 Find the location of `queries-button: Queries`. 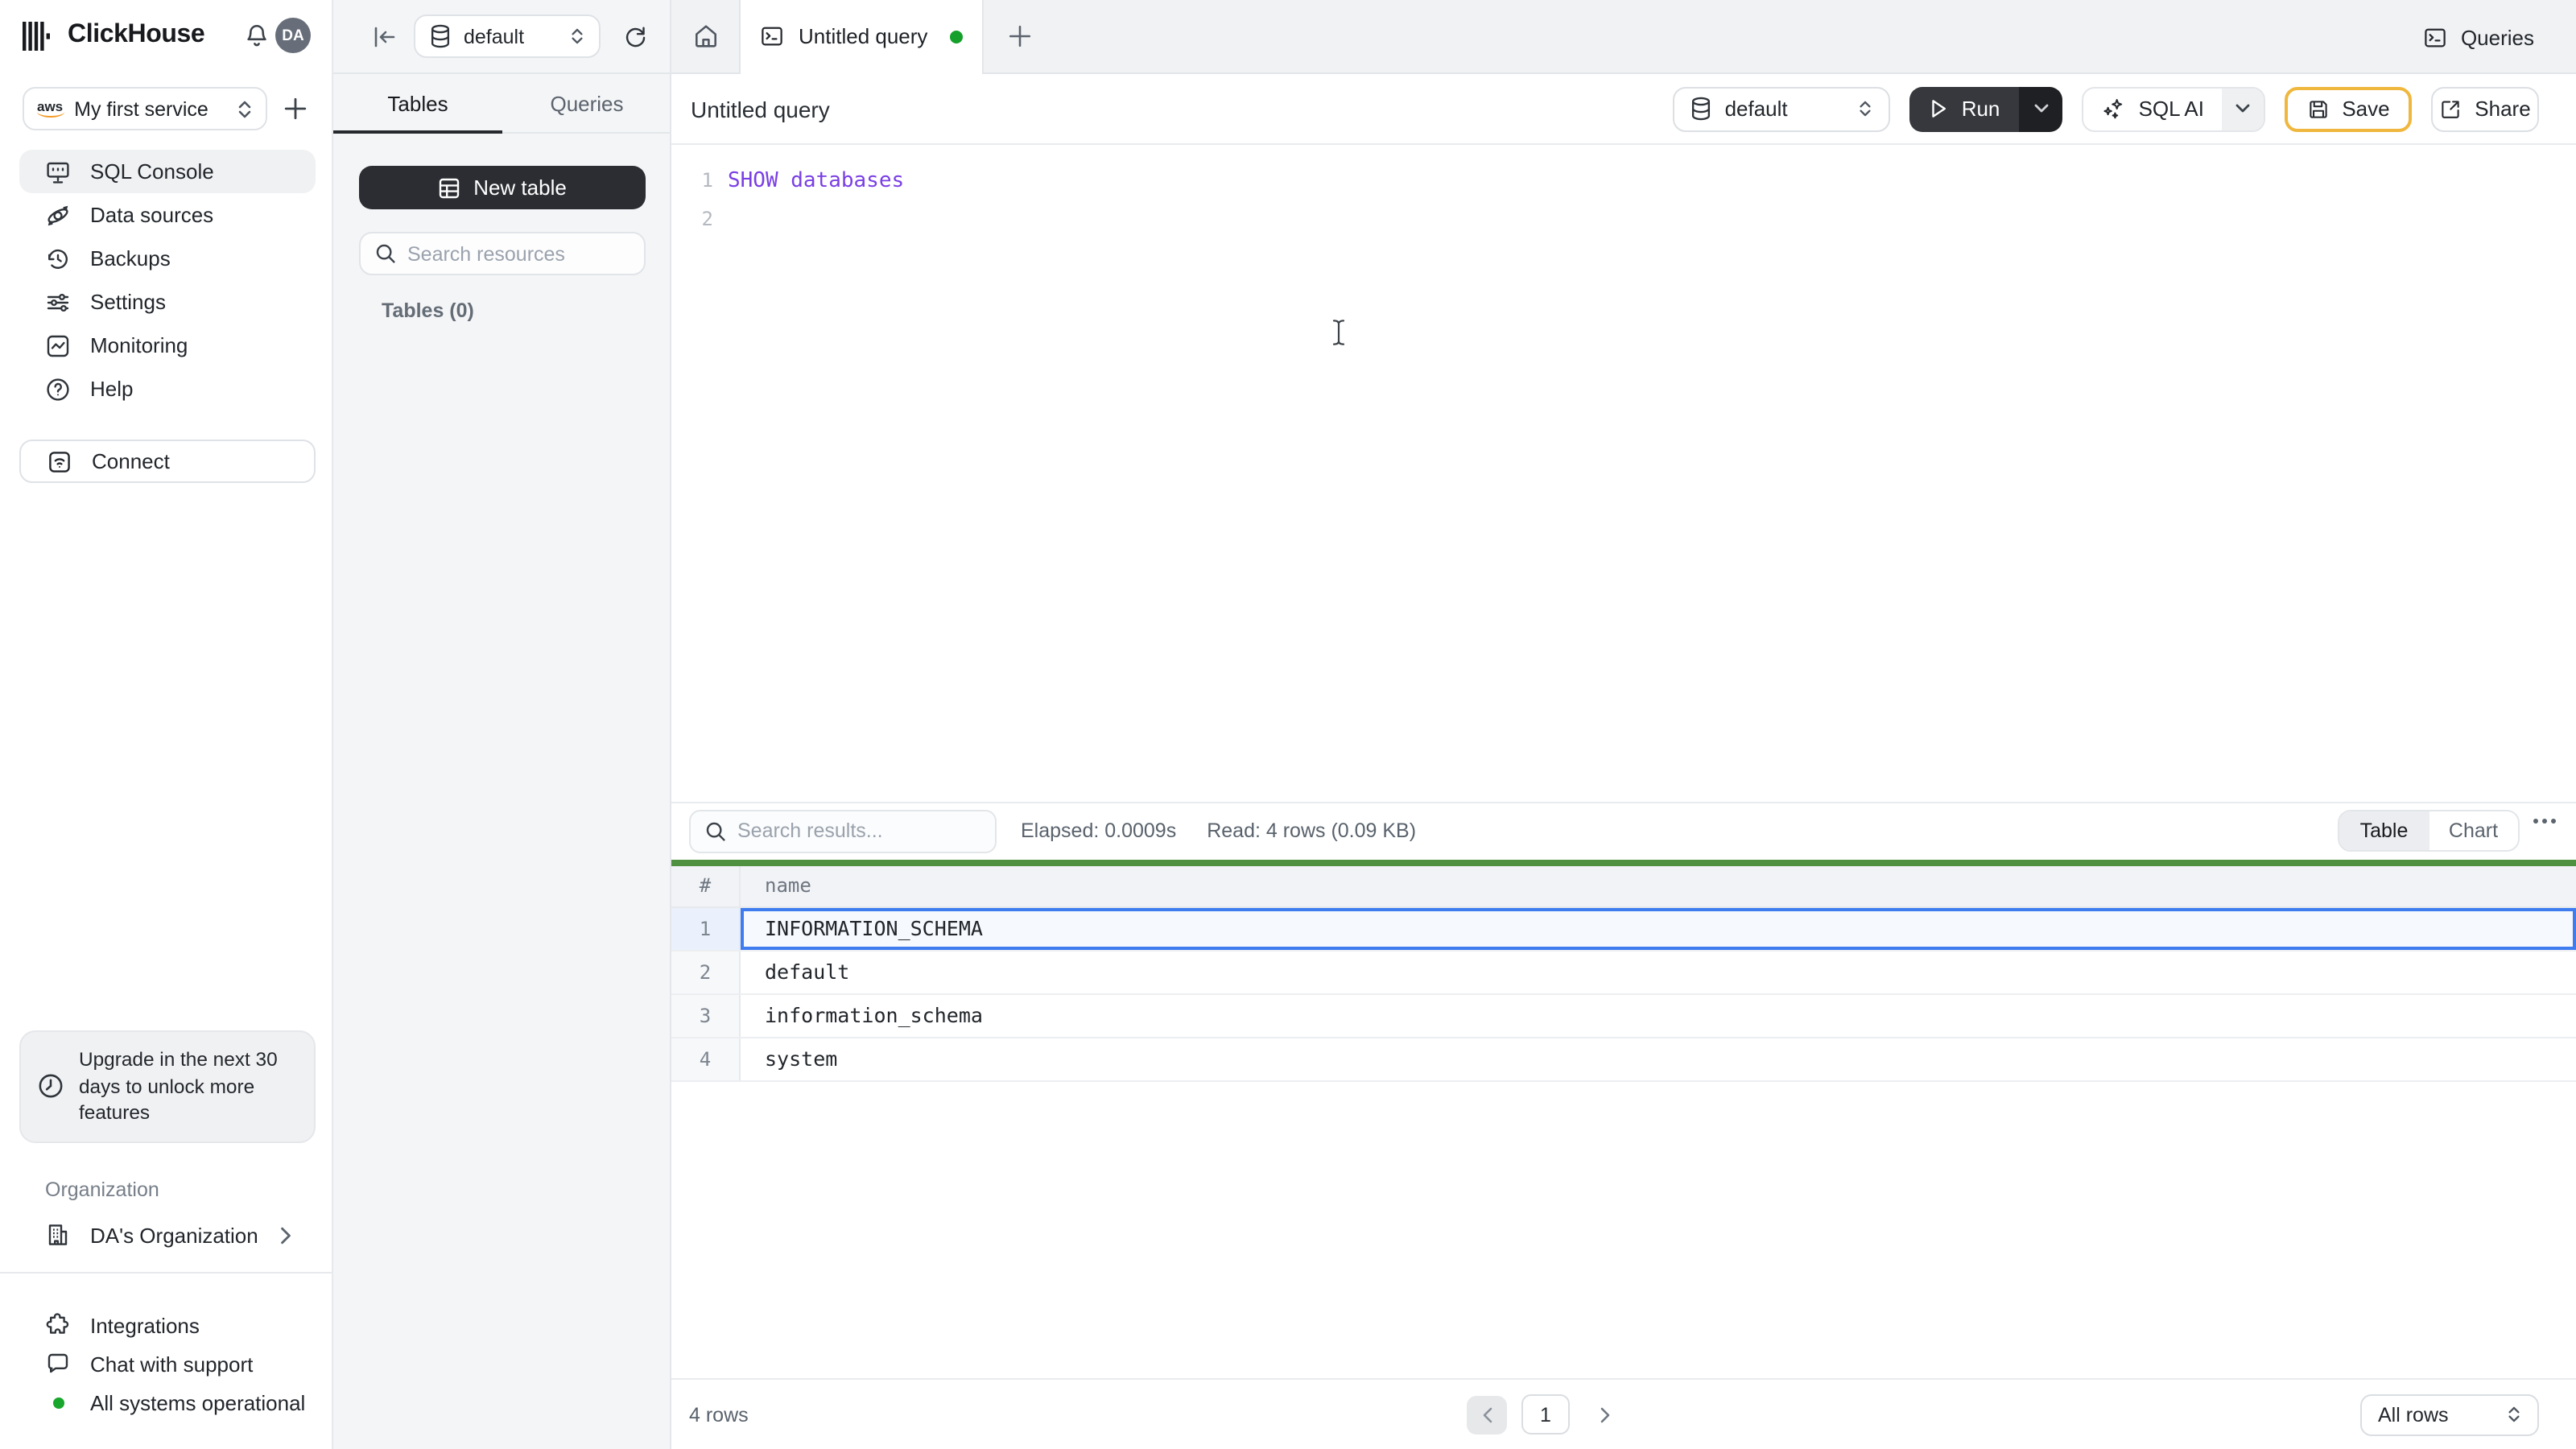

queries-button: Queries is located at coordinates (2479, 37).